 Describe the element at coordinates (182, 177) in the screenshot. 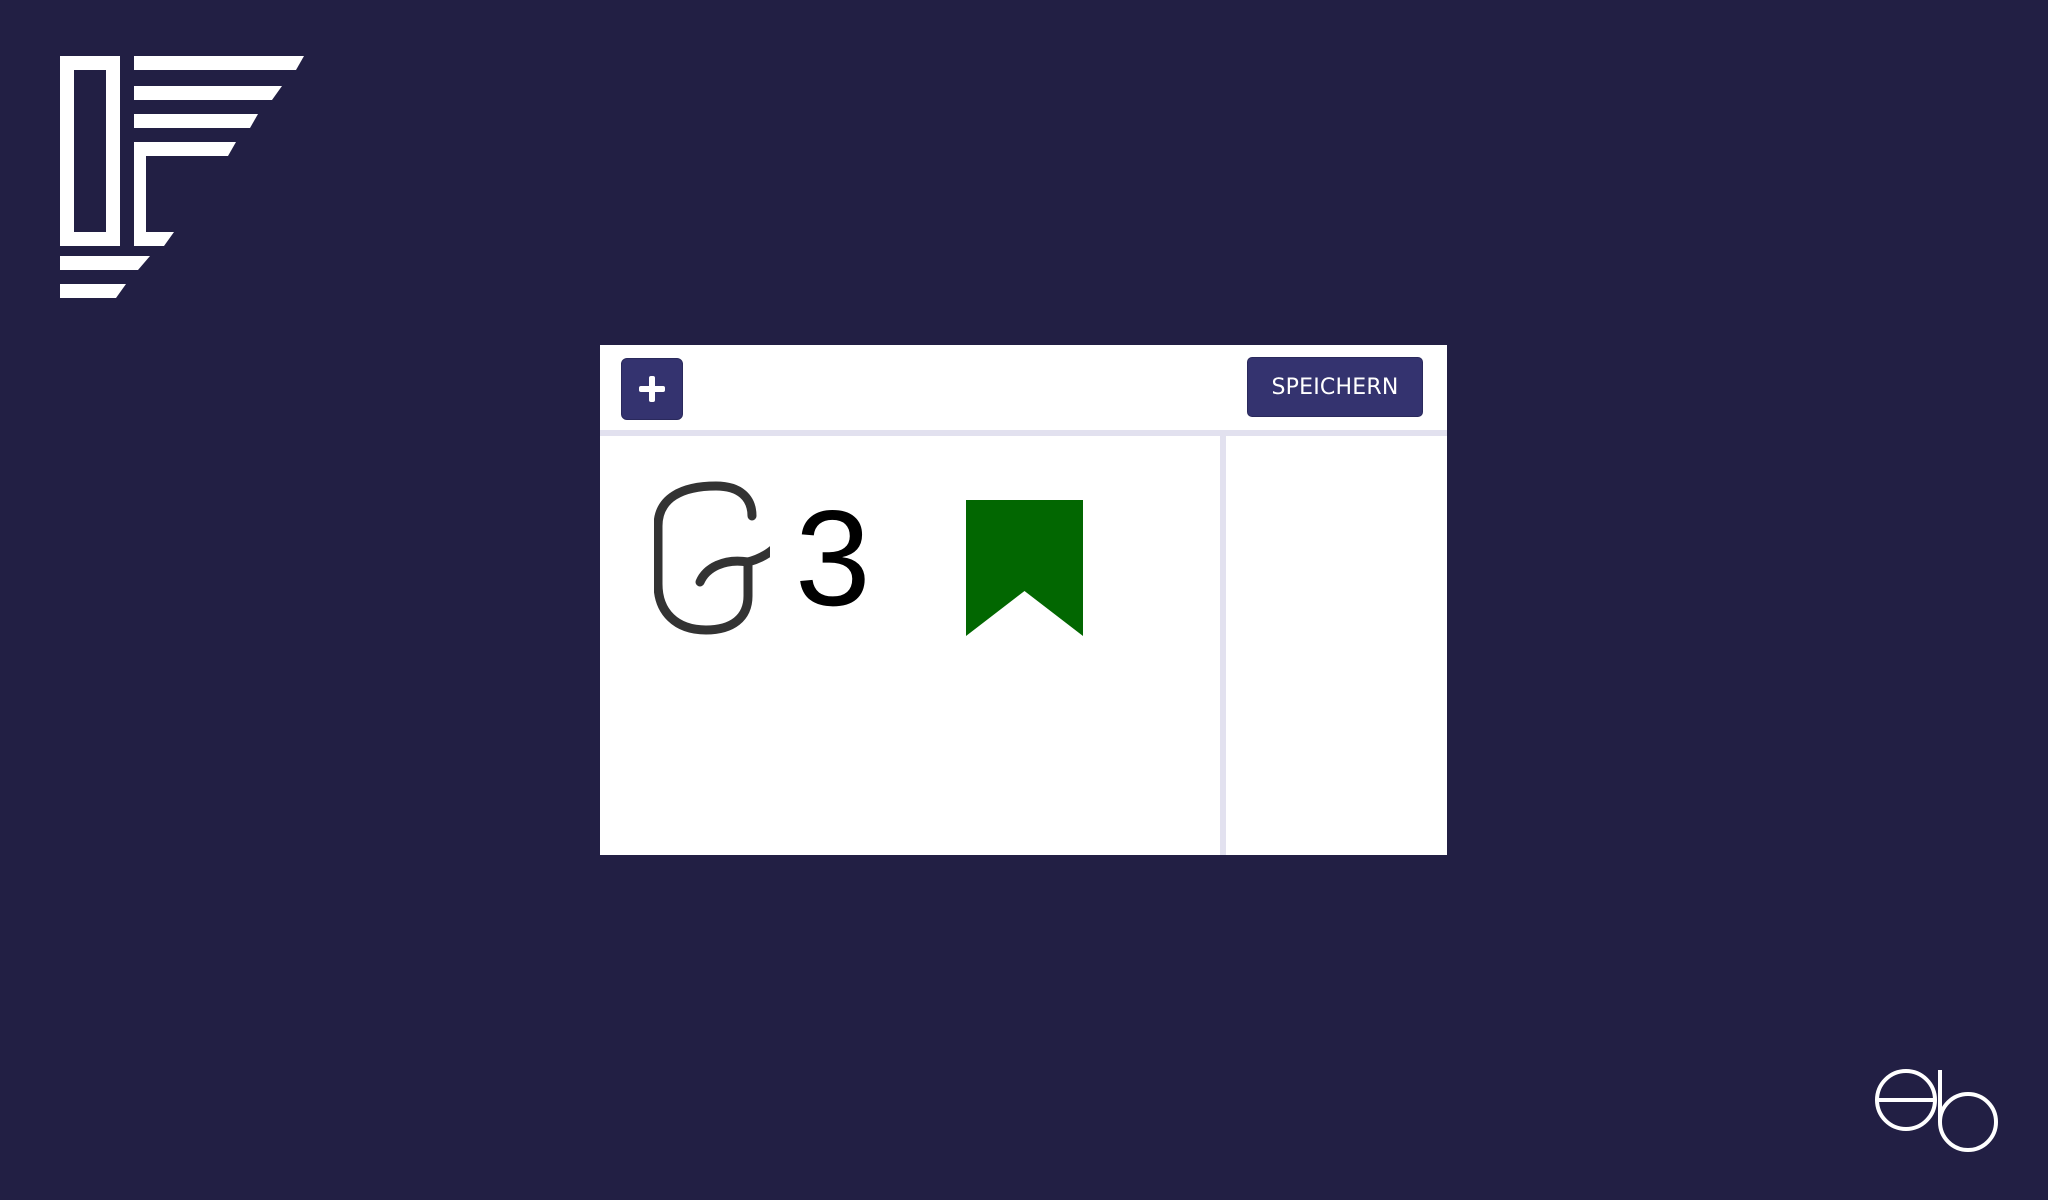

I see `brand-logo-icon` at that location.